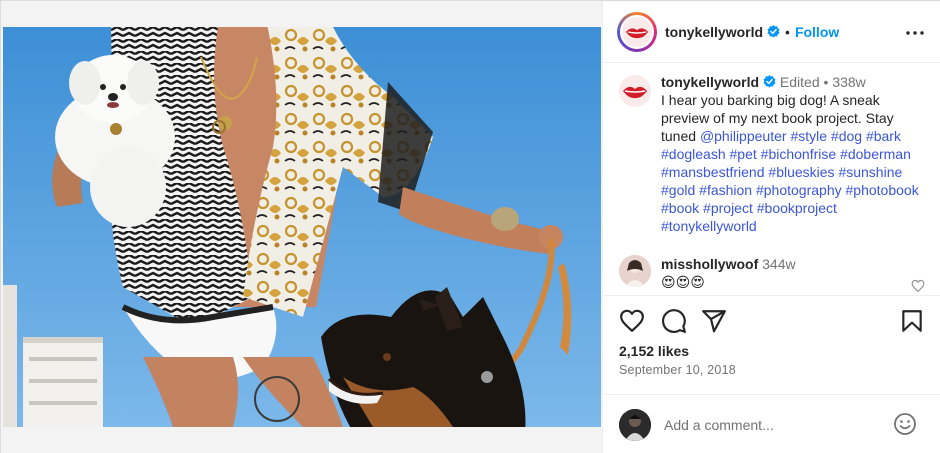 This screenshot has width=940, height=453. What do you see at coordinates (799, 154) in the screenshot?
I see `hashtag-link: #bichonfrise` at bounding box center [799, 154].